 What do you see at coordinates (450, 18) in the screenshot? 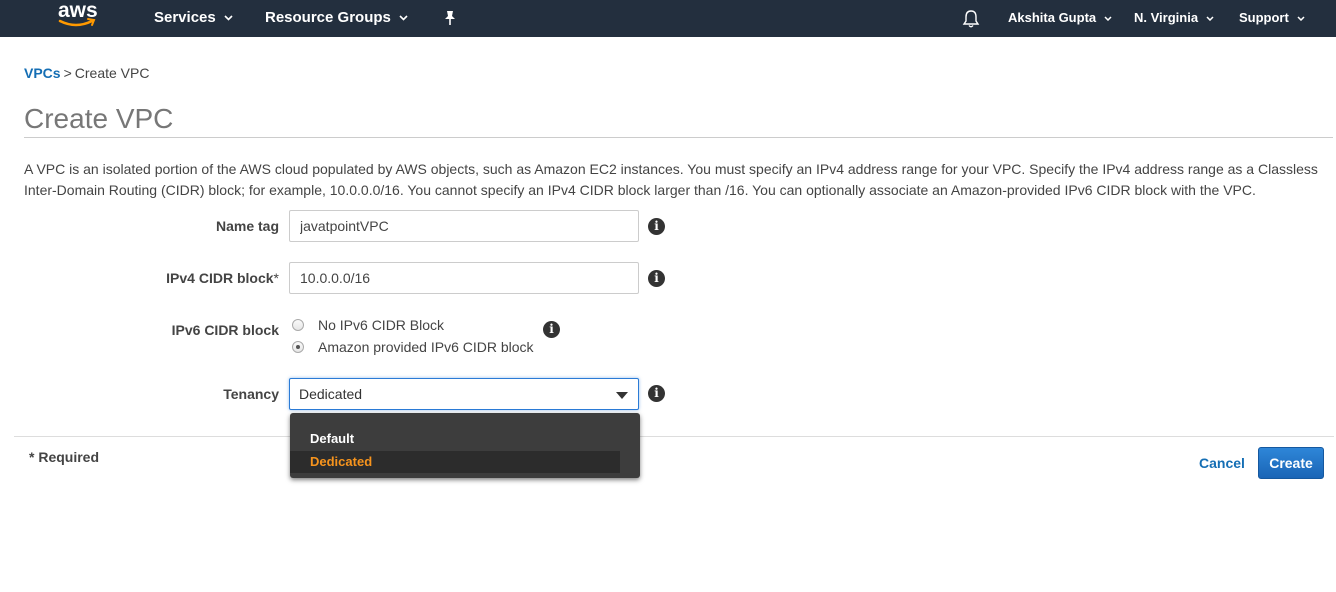
I see `pin-icon` at bounding box center [450, 18].